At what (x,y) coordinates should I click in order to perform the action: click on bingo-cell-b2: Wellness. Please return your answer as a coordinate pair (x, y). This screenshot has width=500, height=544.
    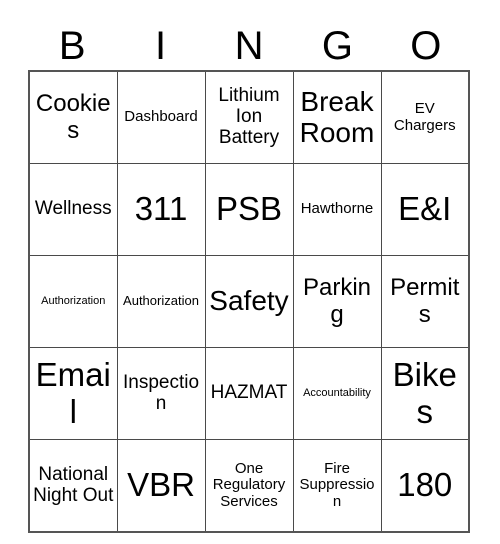
    Looking at the image, I should click on (73, 209).